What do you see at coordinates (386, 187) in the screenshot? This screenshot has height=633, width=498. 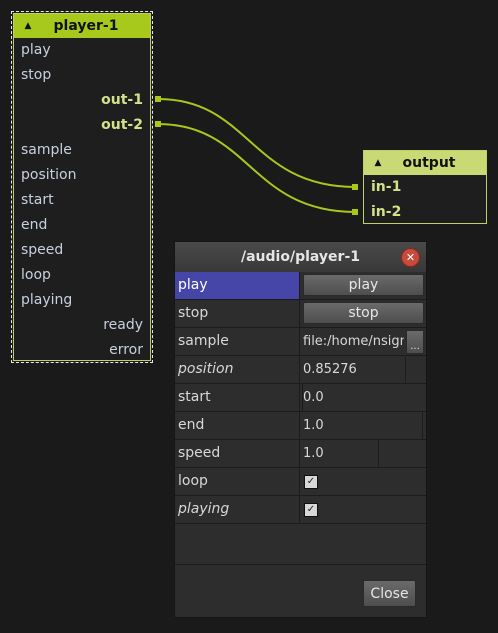 I see `port-in-1: in-1` at bounding box center [386, 187].